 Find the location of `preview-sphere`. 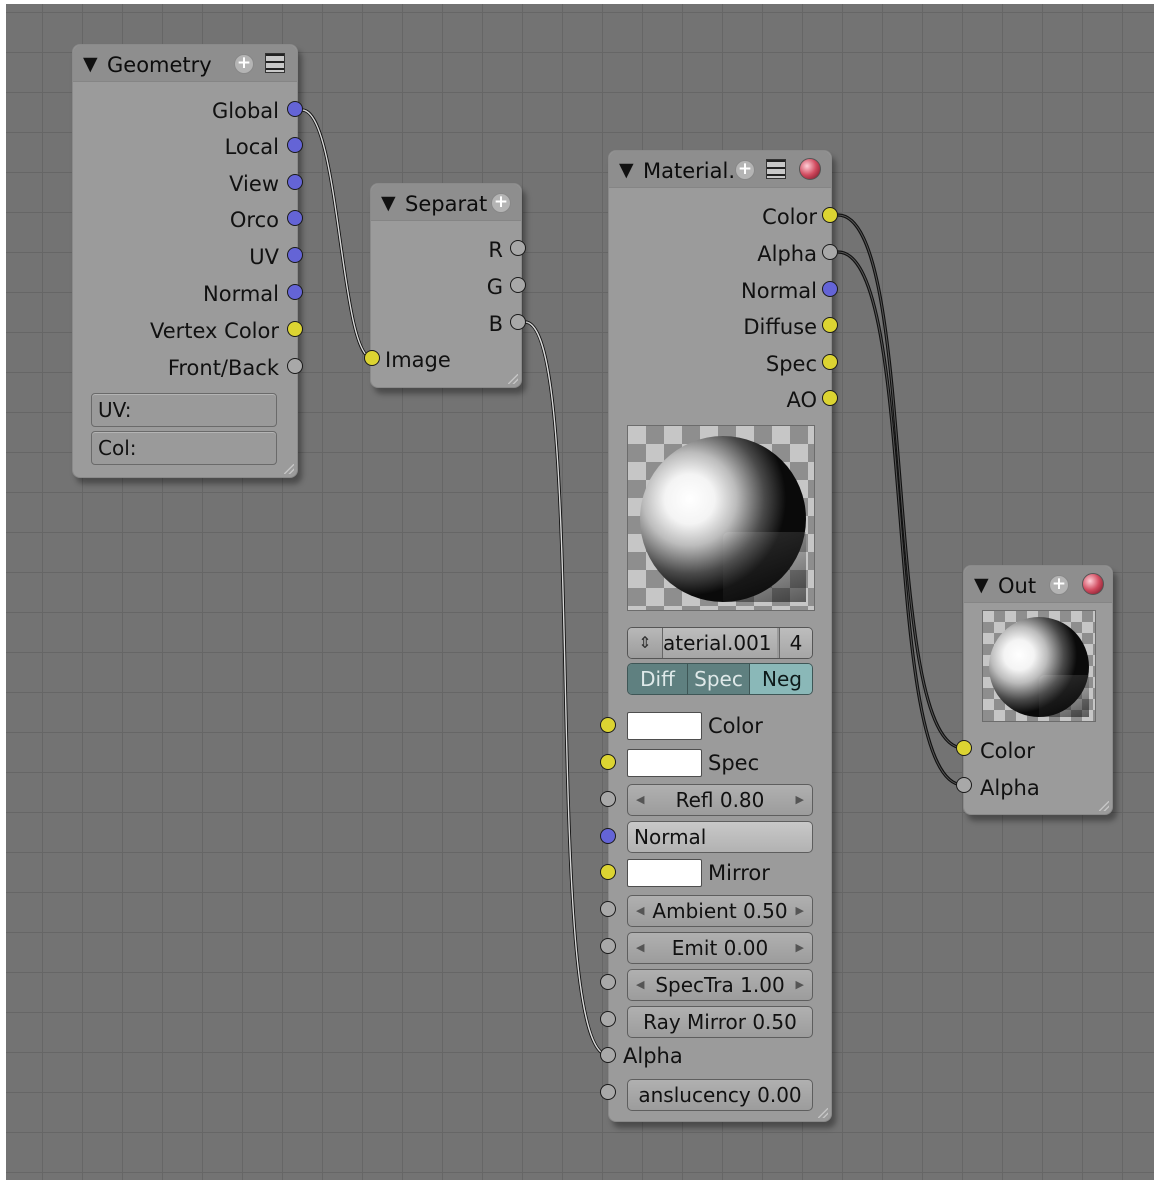

preview-sphere is located at coordinates (723, 519).